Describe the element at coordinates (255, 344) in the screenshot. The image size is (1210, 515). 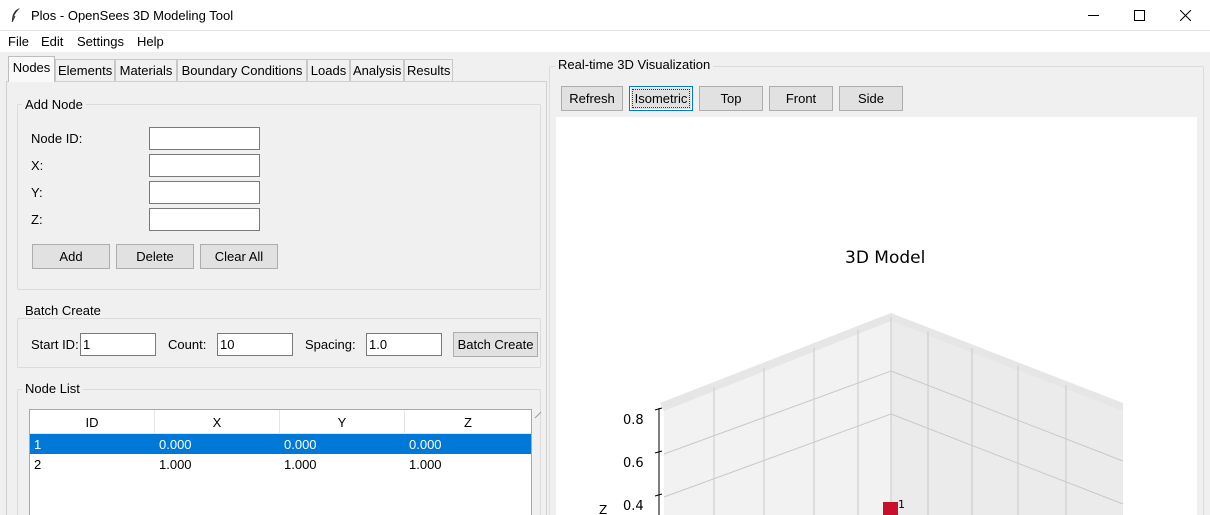
I see `count-field` at that location.